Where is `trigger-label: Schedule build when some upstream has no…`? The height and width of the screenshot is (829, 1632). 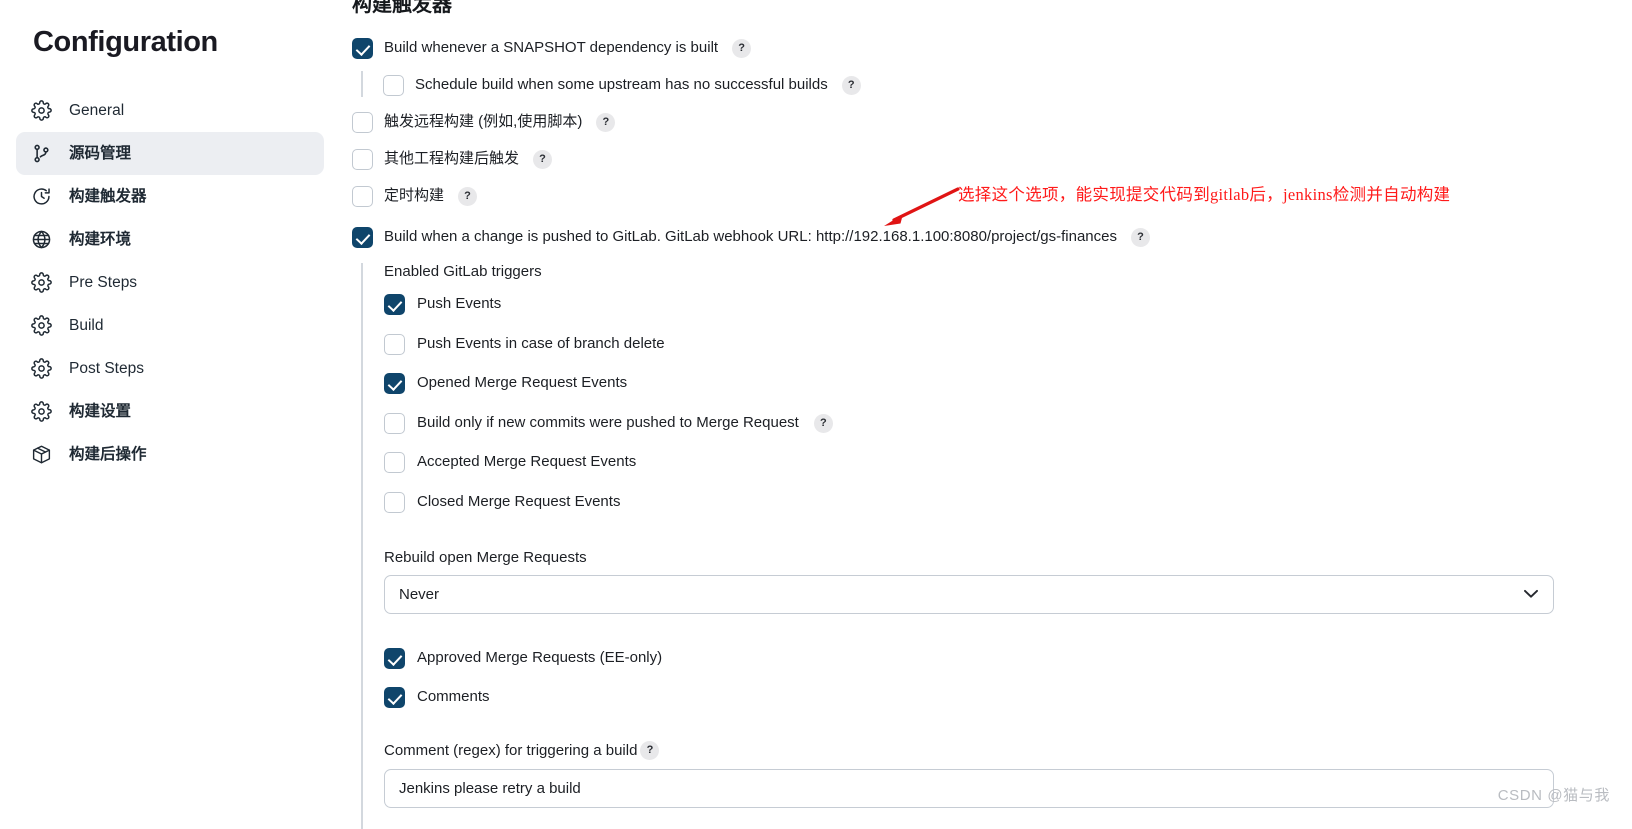 trigger-label: Schedule build when some upstream has no… is located at coordinates (621, 84).